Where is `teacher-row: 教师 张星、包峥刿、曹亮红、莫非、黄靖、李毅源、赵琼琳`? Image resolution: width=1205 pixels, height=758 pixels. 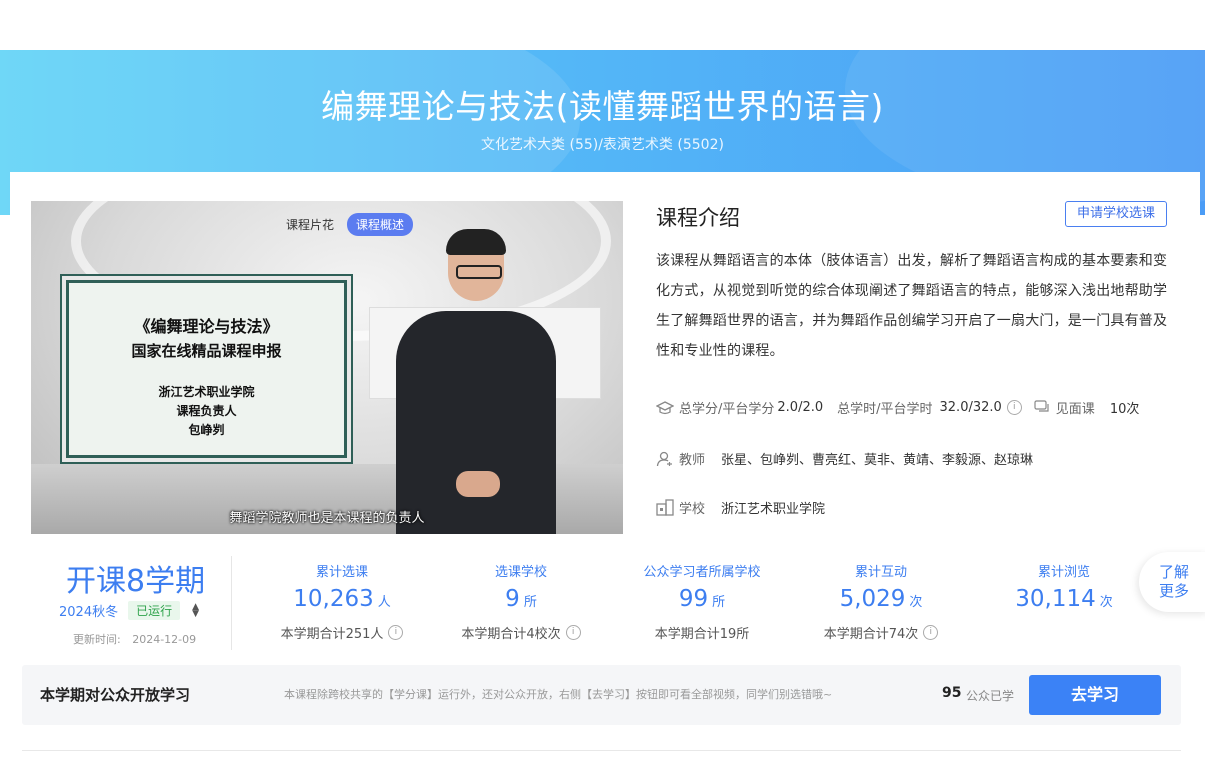
teacher-row: 教师 张星、包峥刿、曹亮红、莫非、黄靖、李毅源、赵琼琳 is located at coordinates (844, 458).